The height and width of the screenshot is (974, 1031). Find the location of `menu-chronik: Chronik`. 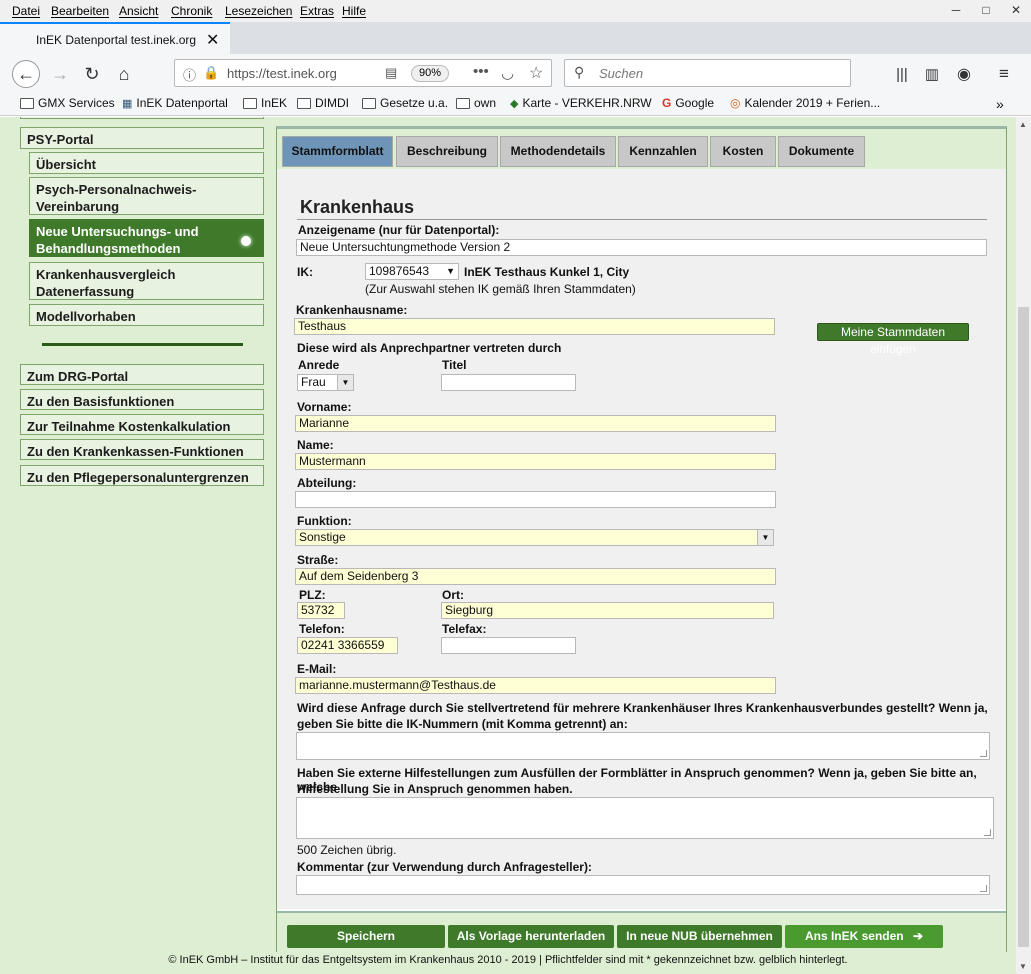

menu-chronik: Chronik is located at coordinates (191, 11).